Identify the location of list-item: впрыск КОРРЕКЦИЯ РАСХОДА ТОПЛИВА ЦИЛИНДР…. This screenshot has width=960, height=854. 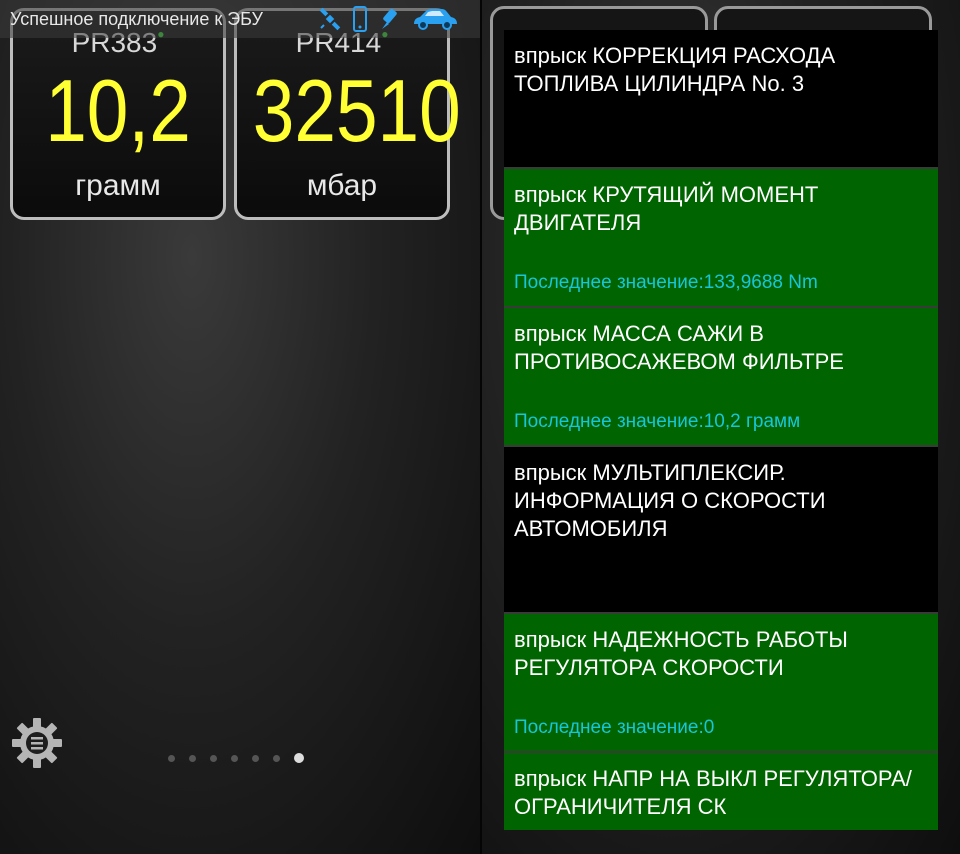
(721, 99).